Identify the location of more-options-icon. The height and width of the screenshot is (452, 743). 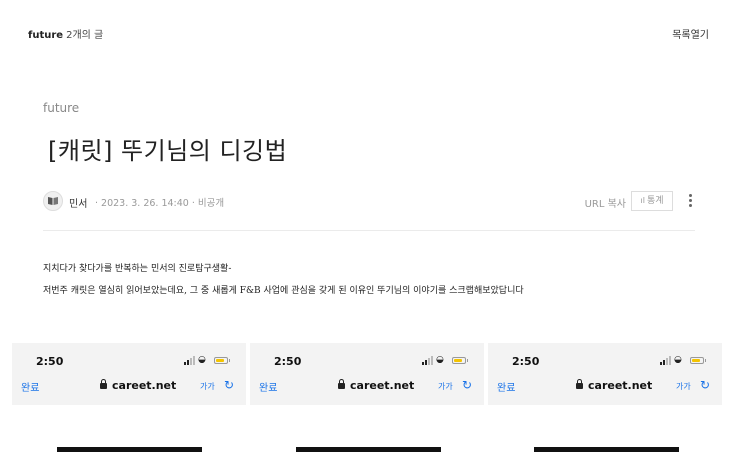
(690, 201).